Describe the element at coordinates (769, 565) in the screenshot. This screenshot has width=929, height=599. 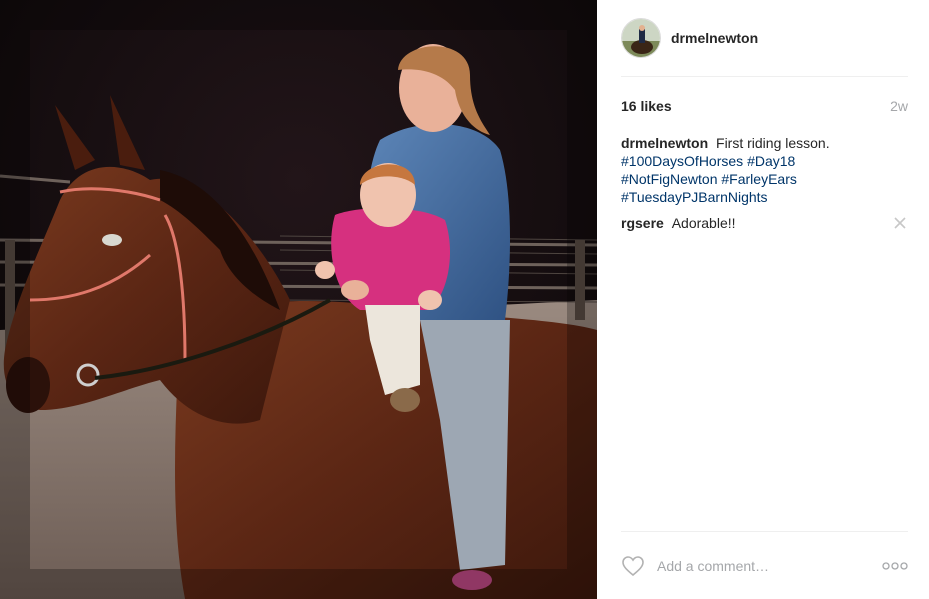
I see `add-comment-input` at that location.